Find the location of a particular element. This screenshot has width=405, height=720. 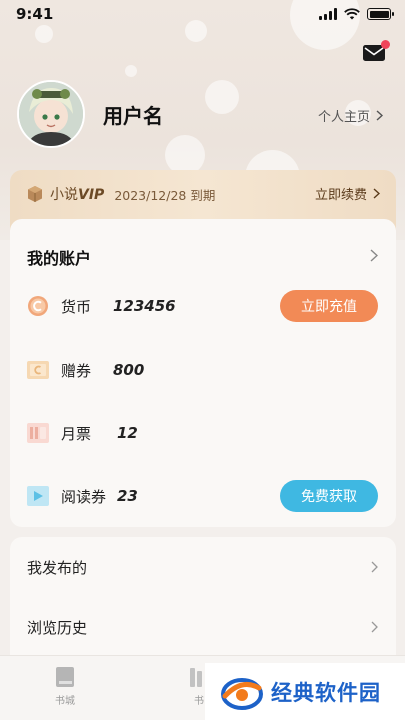

reading-ticket-label: 阅读券 is located at coordinates (84, 496).